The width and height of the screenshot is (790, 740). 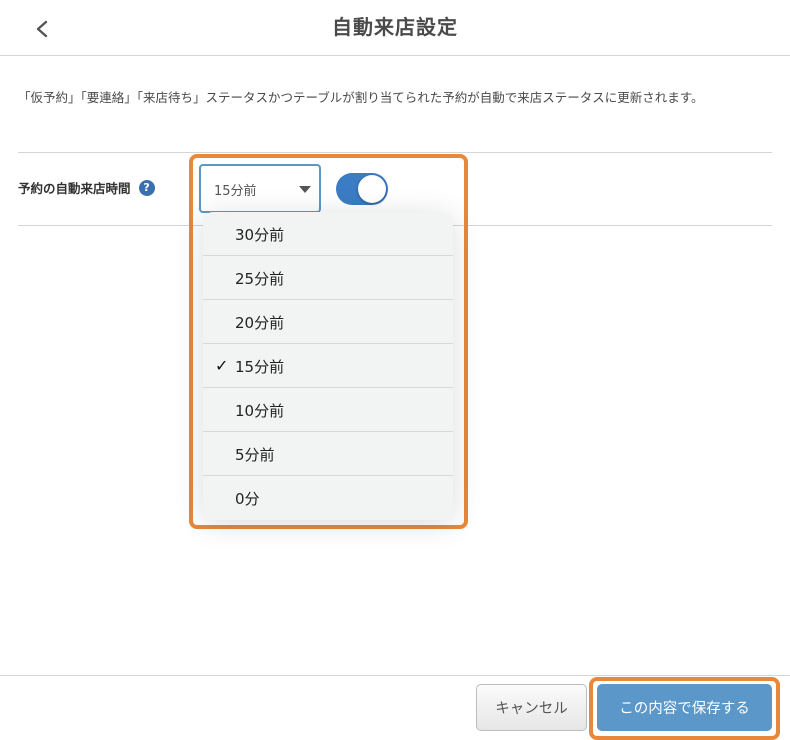 What do you see at coordinates (260, 411) in the screenshot?
I see `dropdown-option-label: 10分前` at bounding box center [260, 411].